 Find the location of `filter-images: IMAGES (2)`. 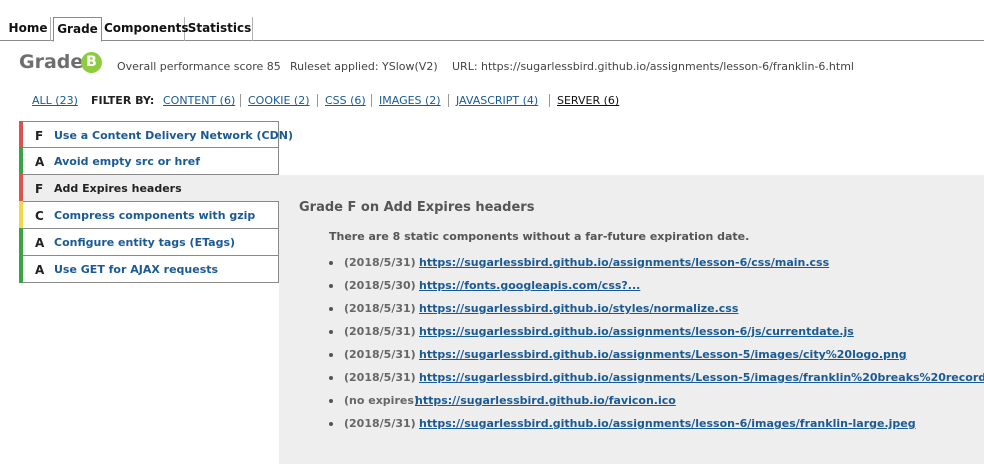

filter-images: IMAGES (2) is located at coordinates (410, 100).